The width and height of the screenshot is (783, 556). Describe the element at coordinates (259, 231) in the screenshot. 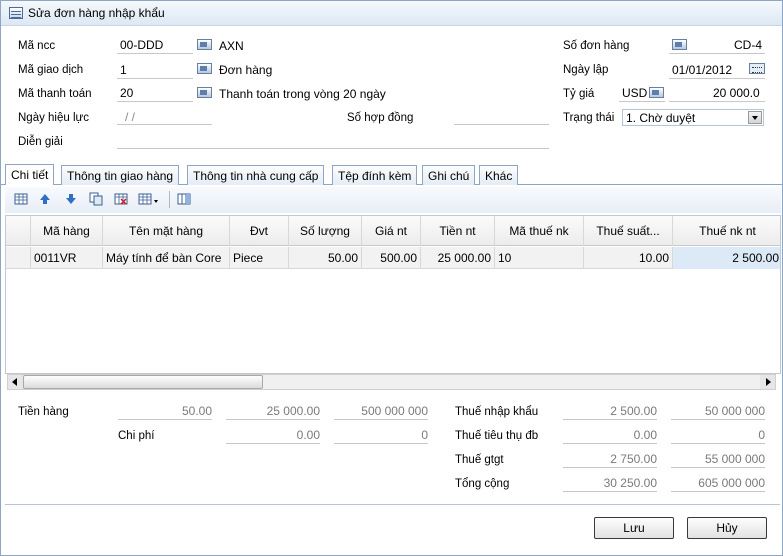

I see `col-header-dvt: Đvt` at that location.